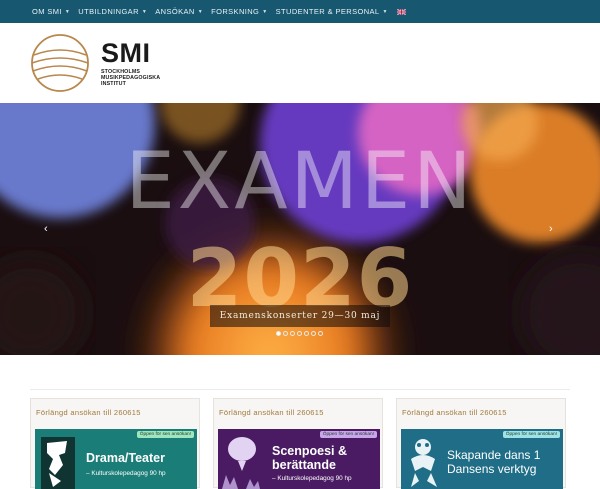  I want to click on card-title-line-2: Dansens verktyg, so click(492, 469).